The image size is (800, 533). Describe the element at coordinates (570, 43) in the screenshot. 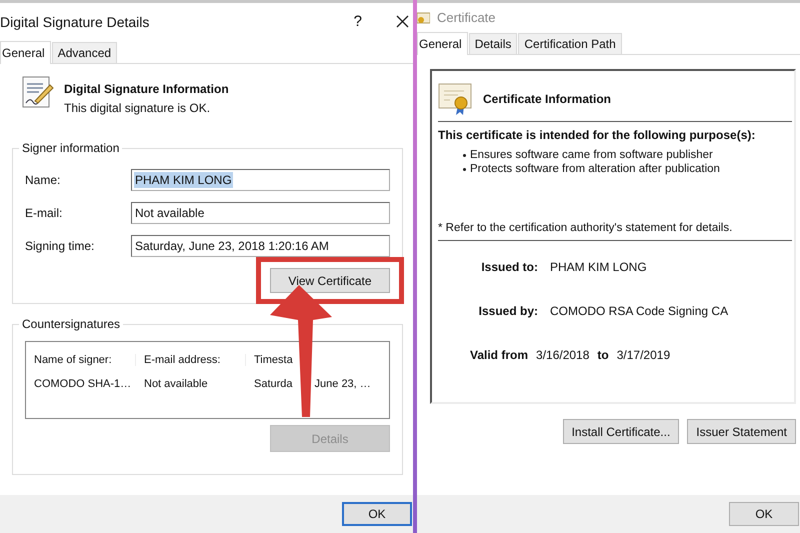

I see `tab: Certification Path` at that location.